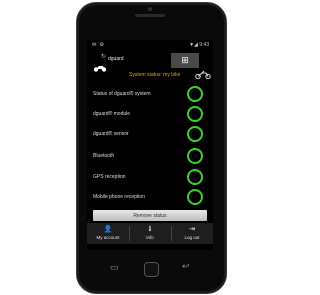 Image resolution: width=320 pixels, height=295 pixels. Describe the element at coordinates (150, 177) in the screenshot. I see `status-row-gps: GPS reception` at that location.